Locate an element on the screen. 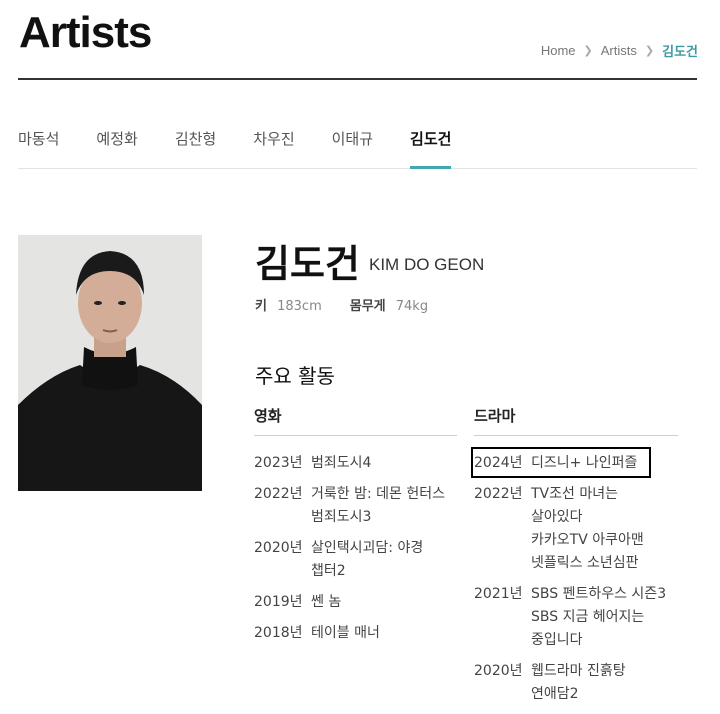 The height and width of the screenshot is (714, 720). activity-title: 범죄도시4 is located at coordinates (341, 463).